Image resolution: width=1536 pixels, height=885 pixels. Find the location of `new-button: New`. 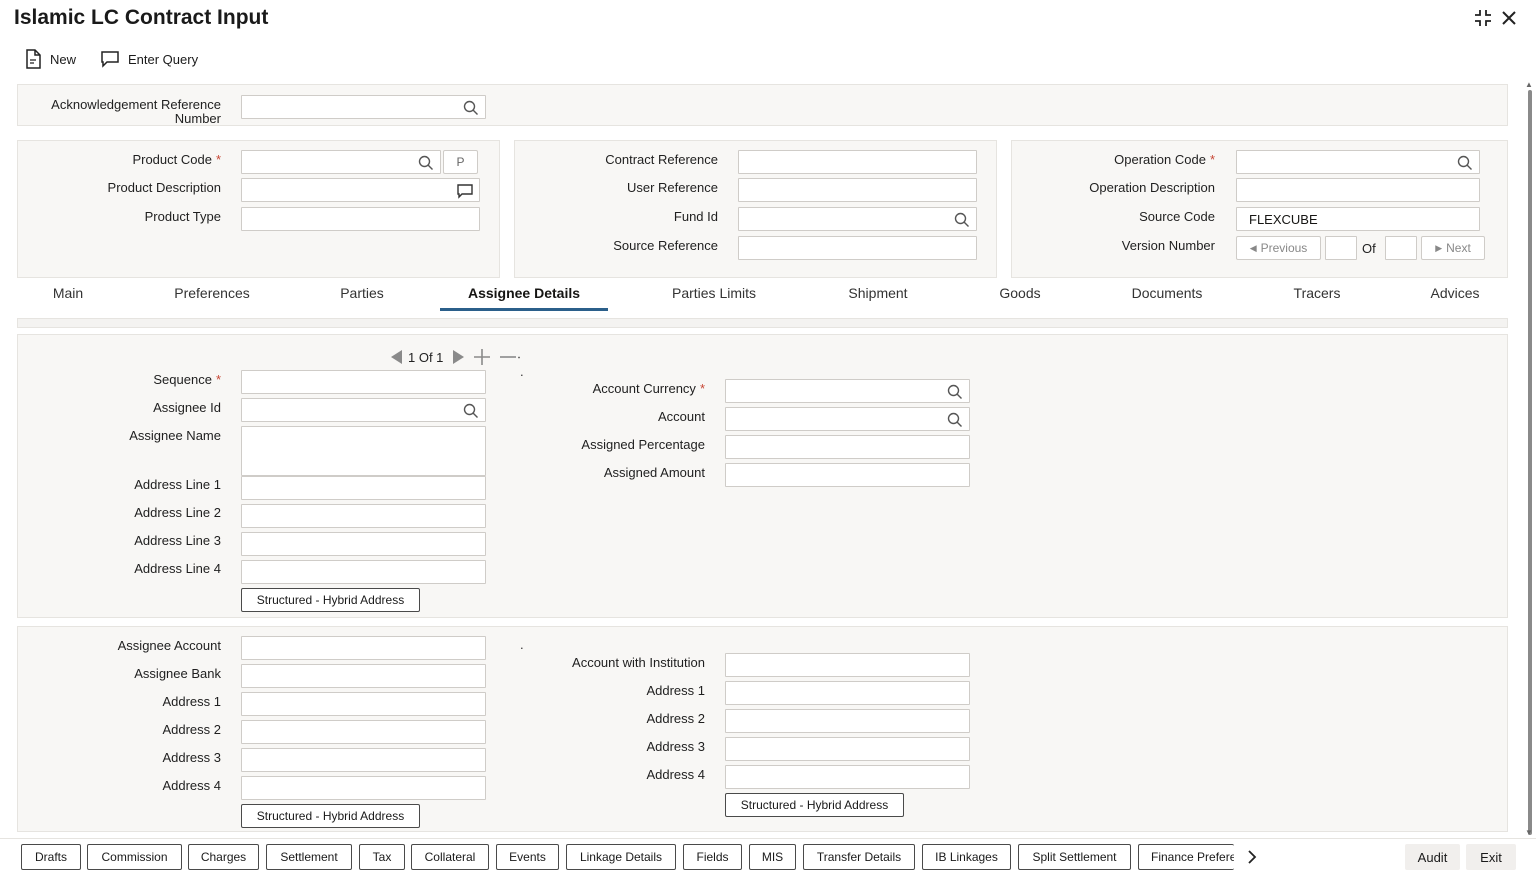

new-button: New is located at coordinates (50, 59).